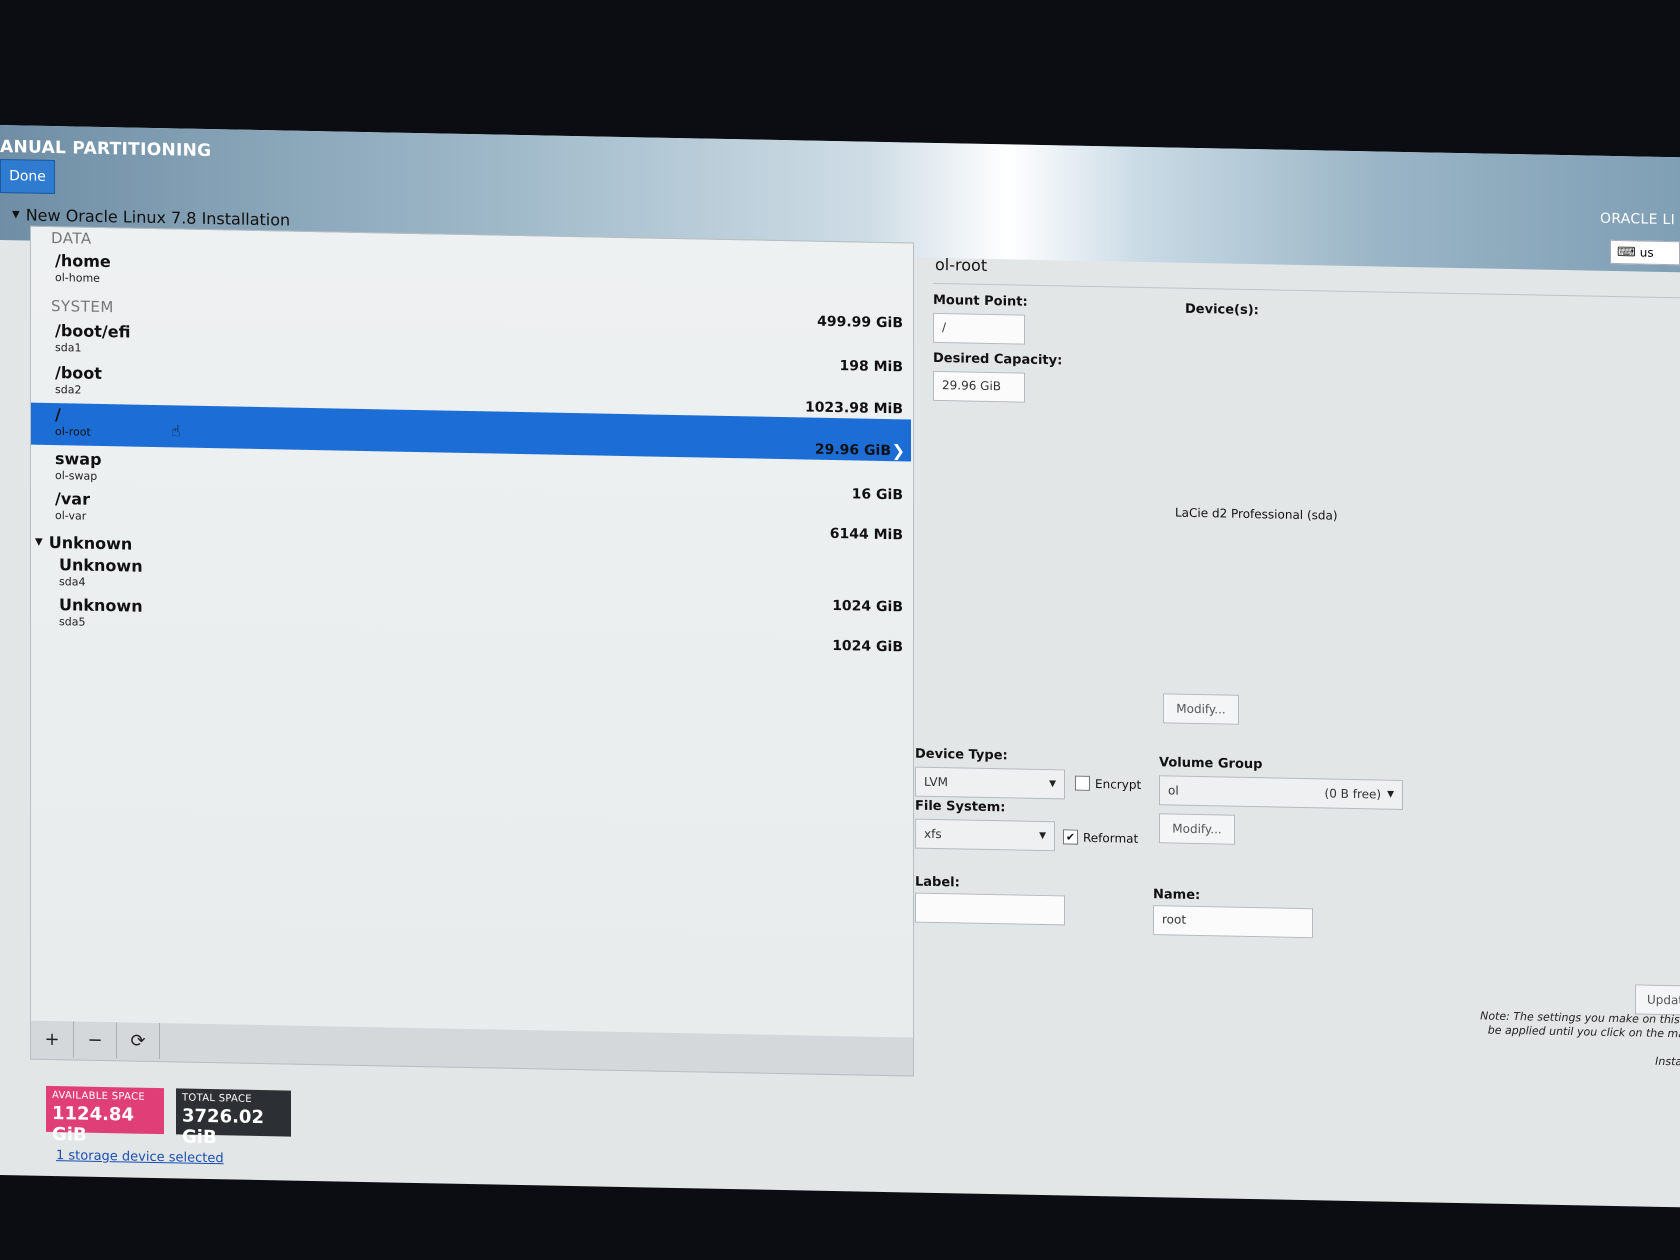 The width and height of the screenshot is (1680, 1260). Describe the element at coordinates (1070, 837) in the screenshot. I see `checkbox-checked-icon: ✔` at that location.